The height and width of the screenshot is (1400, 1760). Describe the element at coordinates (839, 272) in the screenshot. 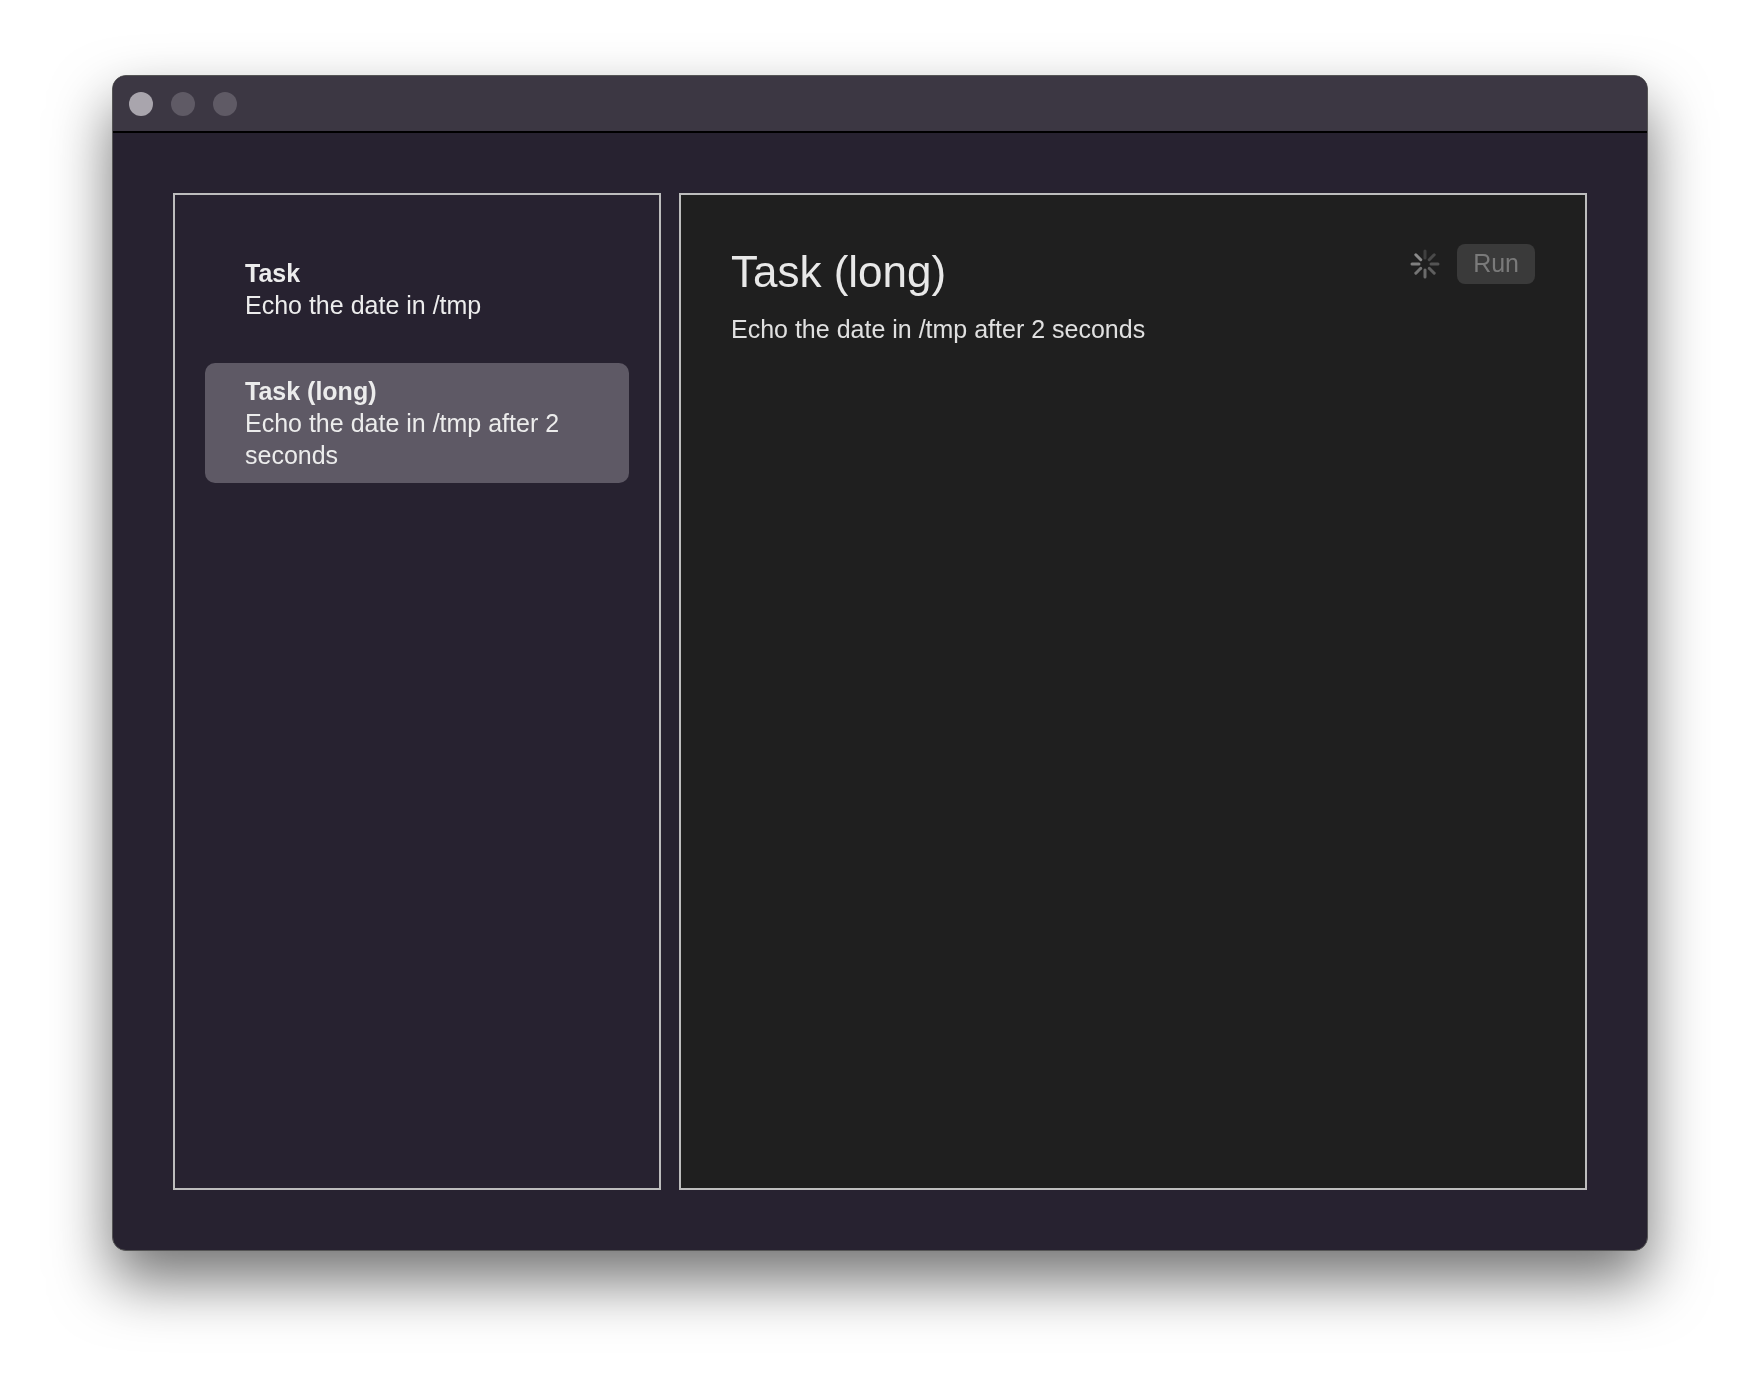

I see `detail-title: Task (long)` at that location.